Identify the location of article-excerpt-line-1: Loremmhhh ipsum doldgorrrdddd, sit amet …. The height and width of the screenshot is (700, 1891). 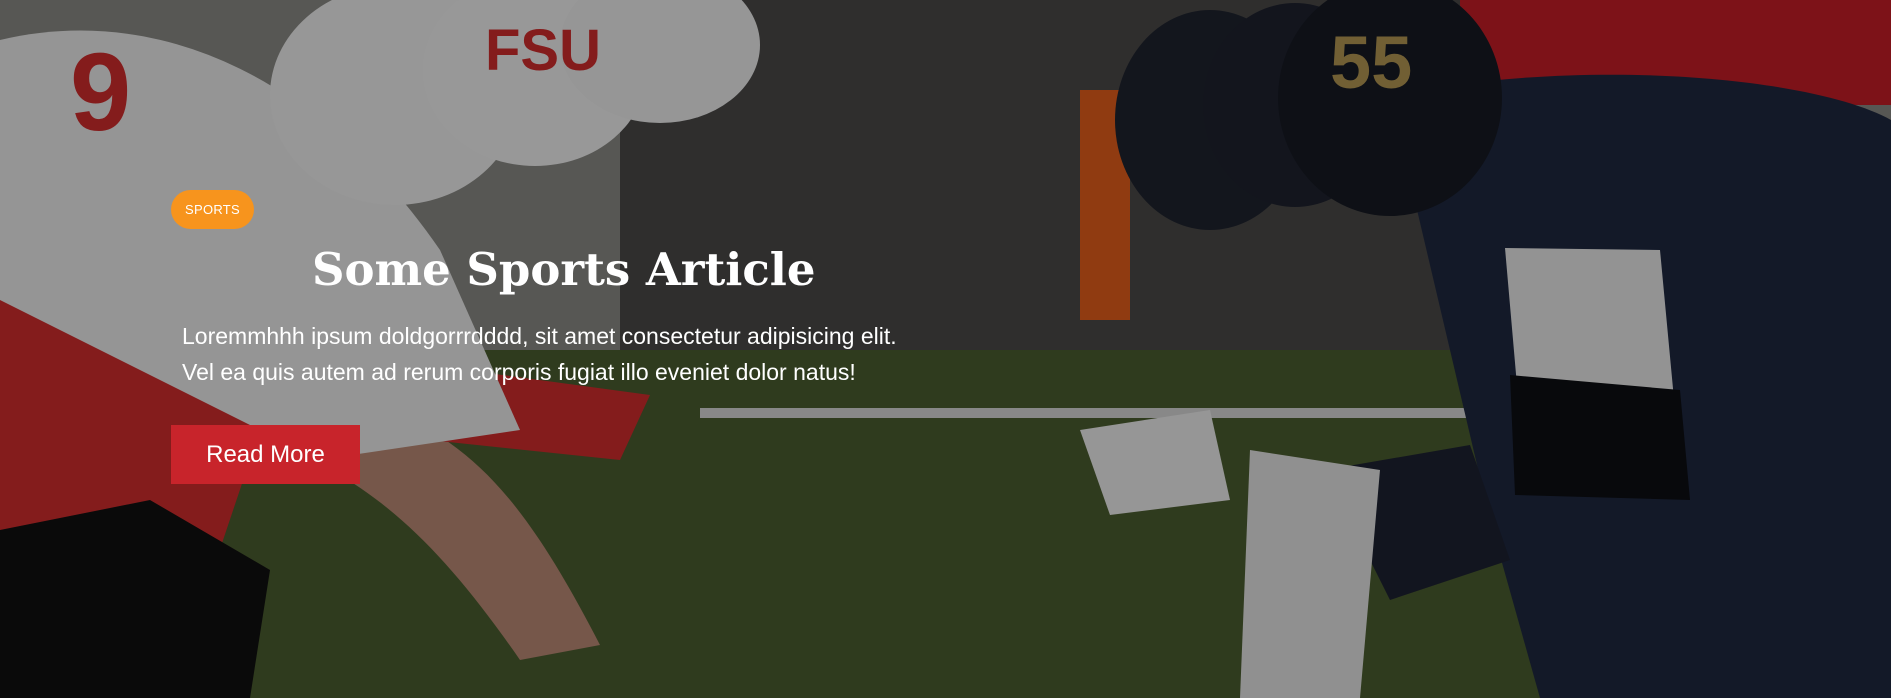
(539, 336).